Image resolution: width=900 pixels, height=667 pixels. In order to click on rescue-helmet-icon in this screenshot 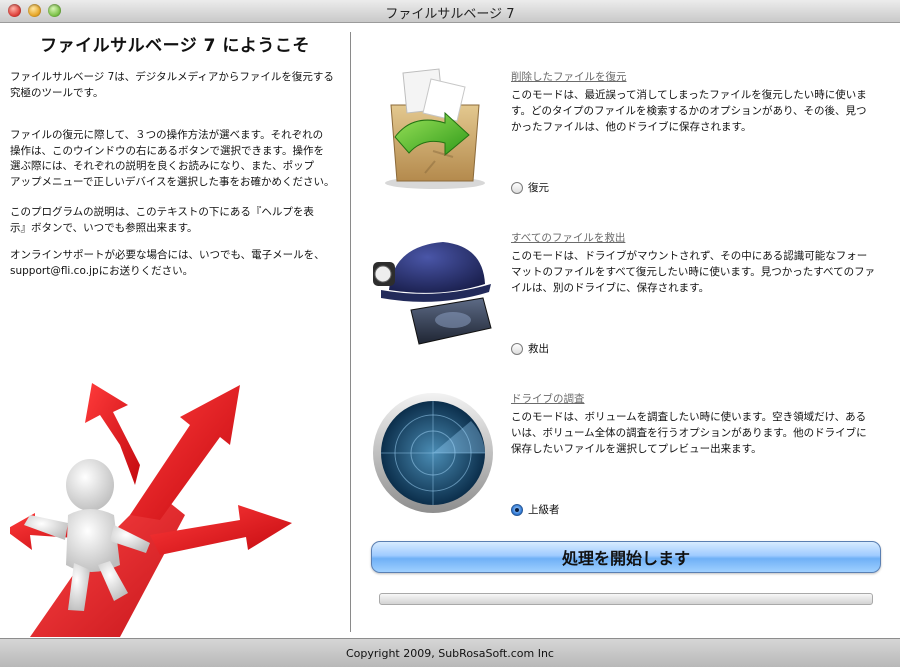, I will do `click(432, 293)`.